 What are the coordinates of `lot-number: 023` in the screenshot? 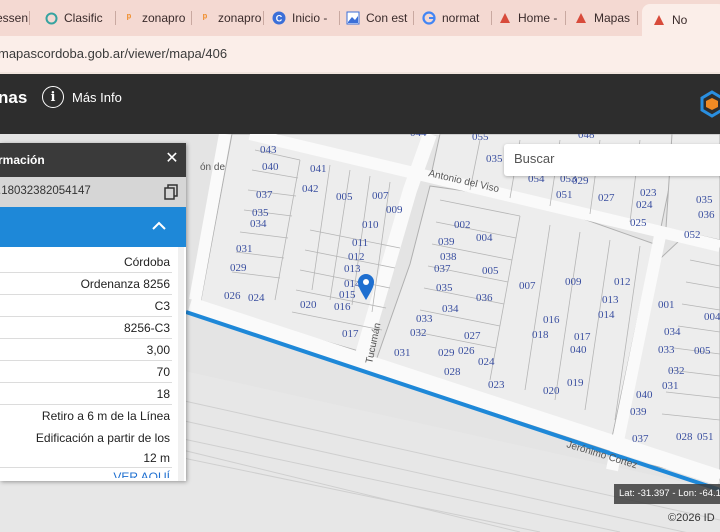 It's located at (496, 385).